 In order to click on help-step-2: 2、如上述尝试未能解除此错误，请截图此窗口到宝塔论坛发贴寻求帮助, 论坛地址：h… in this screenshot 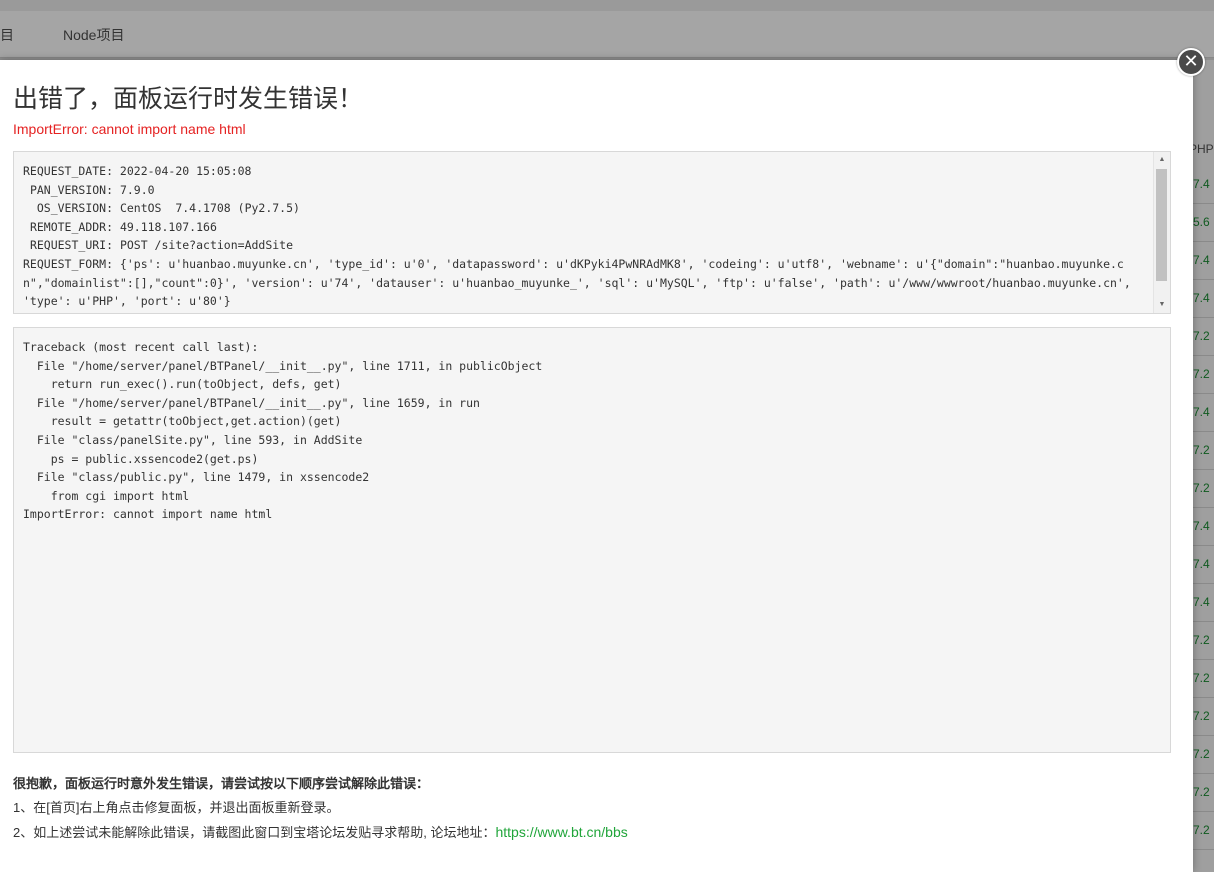, I will do `click(320, 832)`.